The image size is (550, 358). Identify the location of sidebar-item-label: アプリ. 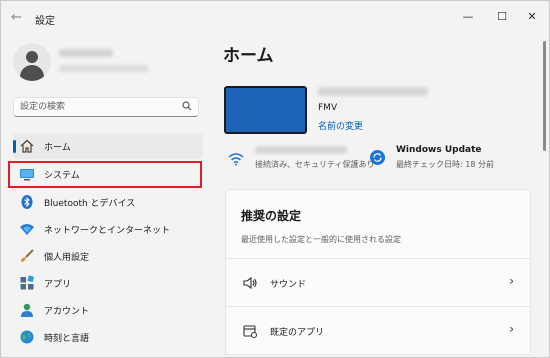
(58, 285).